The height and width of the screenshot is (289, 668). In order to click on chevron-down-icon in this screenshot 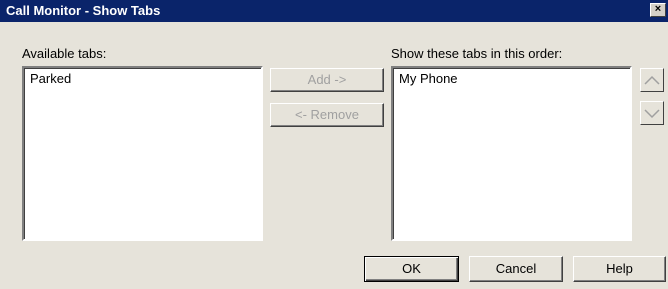, I will do `click(652, 114)`.